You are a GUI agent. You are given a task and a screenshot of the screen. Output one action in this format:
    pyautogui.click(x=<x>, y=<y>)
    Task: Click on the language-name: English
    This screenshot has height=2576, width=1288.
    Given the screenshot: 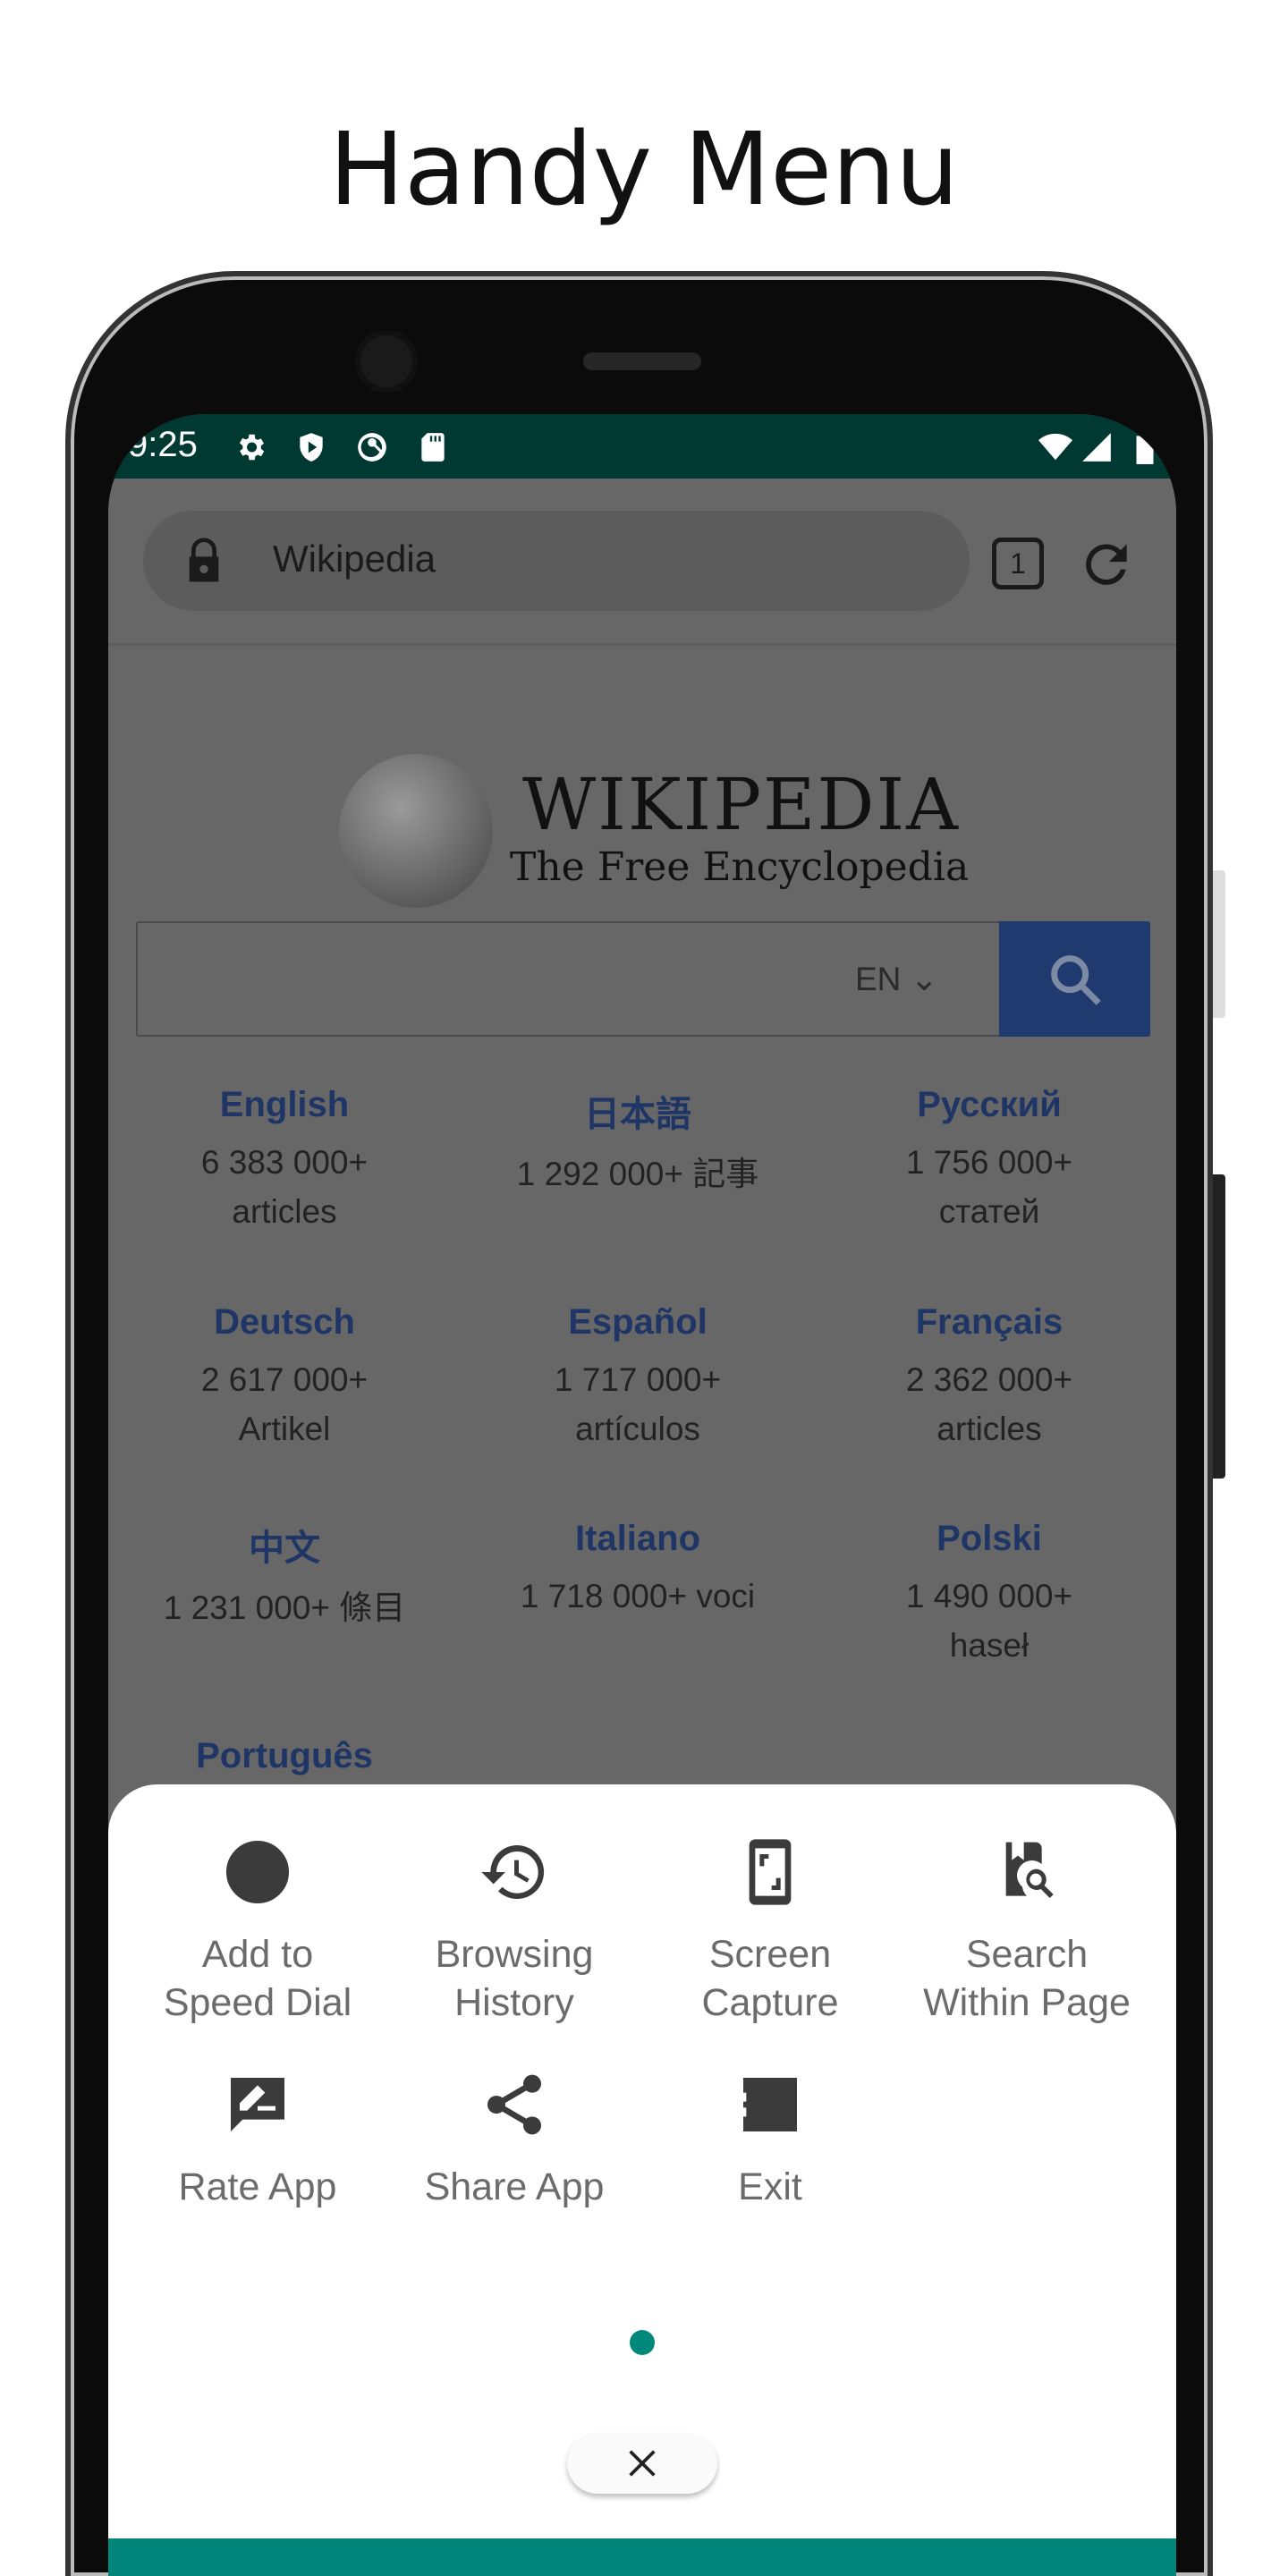 What is the action you would take?
    pyautogui.click(x=284, y=1104)
    